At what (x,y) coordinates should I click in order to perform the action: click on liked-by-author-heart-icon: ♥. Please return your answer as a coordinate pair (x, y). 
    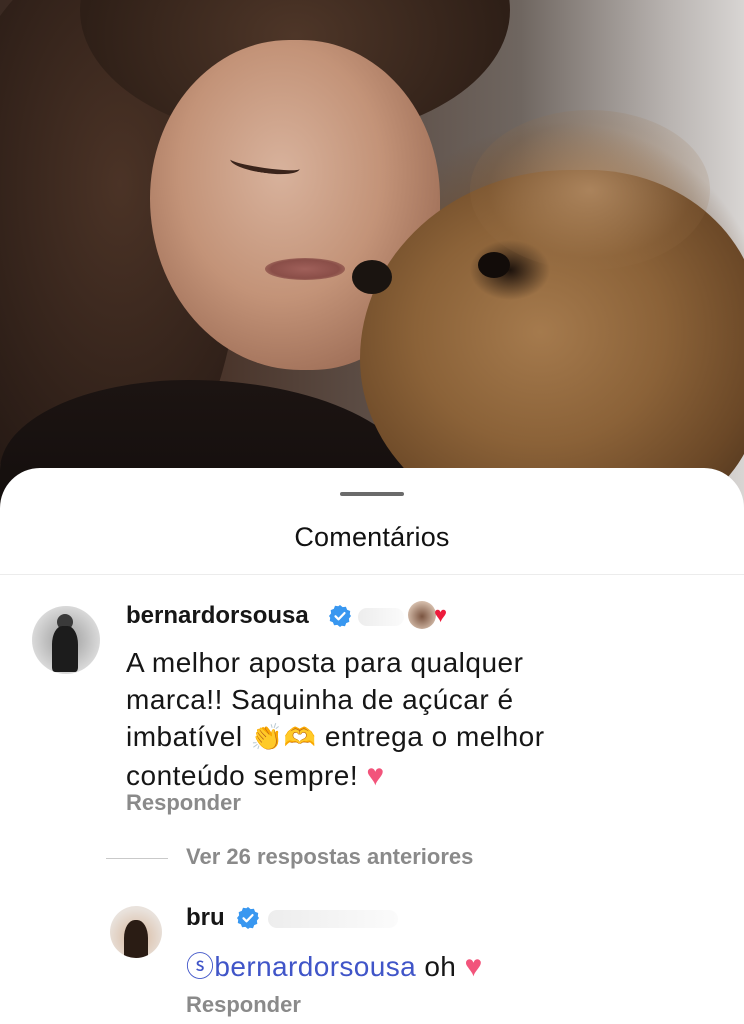
    Looking at the image, I should click on (441, 614).